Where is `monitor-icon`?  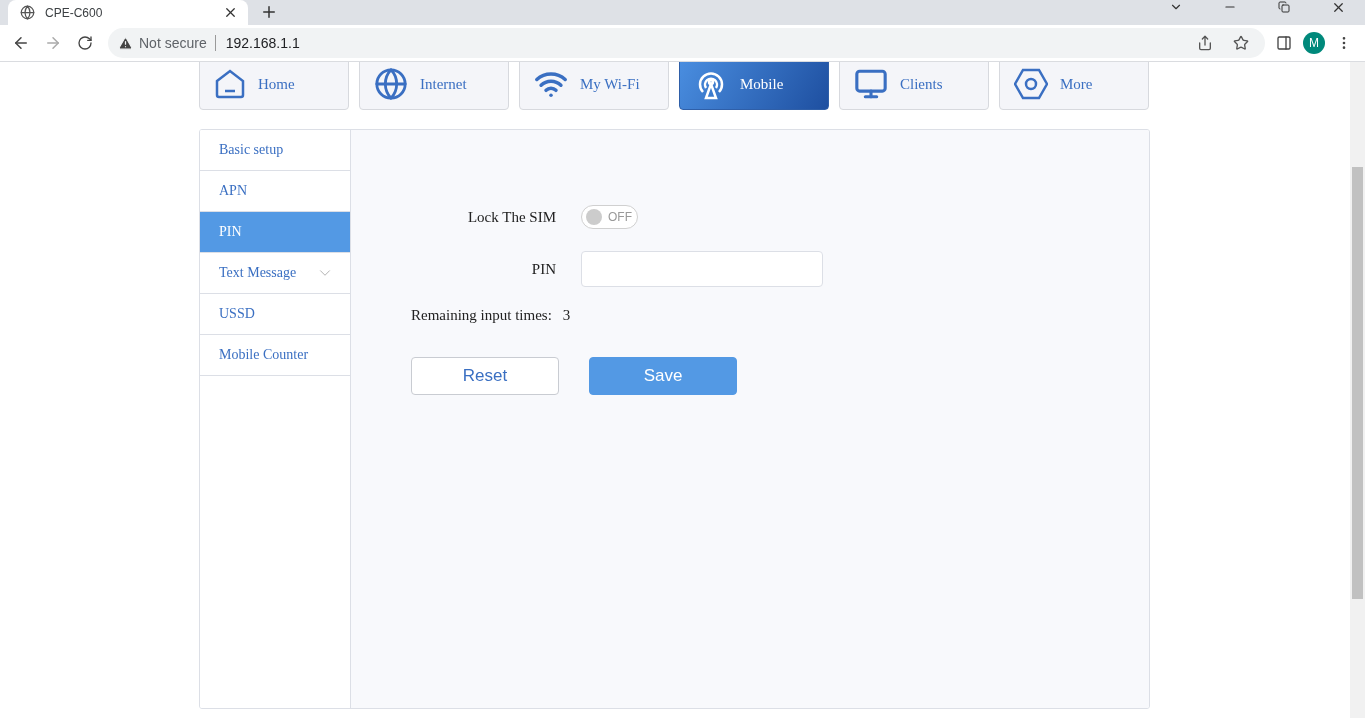
monitor-icon is located at coordinates (871, 84).